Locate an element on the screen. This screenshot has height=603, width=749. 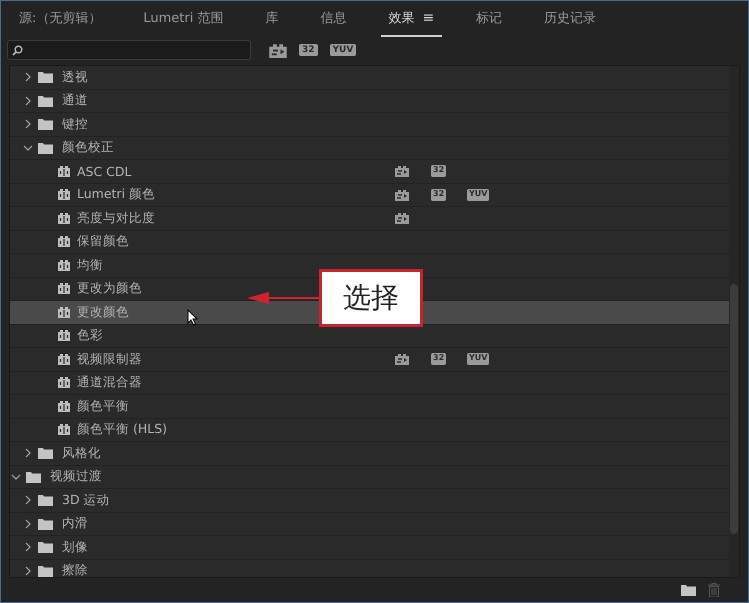
effect-label: 视频限制器 is located at coordinates (109, 359).